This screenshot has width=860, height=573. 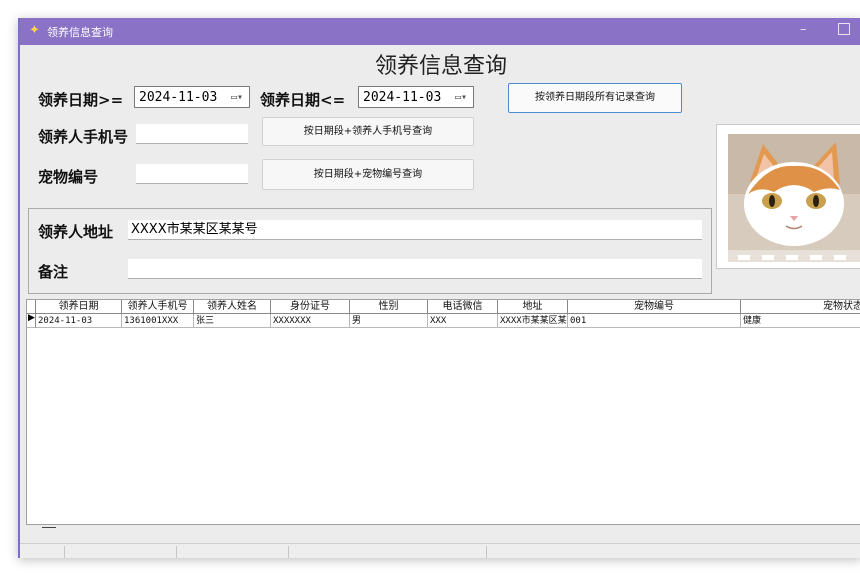 I want to click on column-header: 领养日期, so click(x=79, y=307).